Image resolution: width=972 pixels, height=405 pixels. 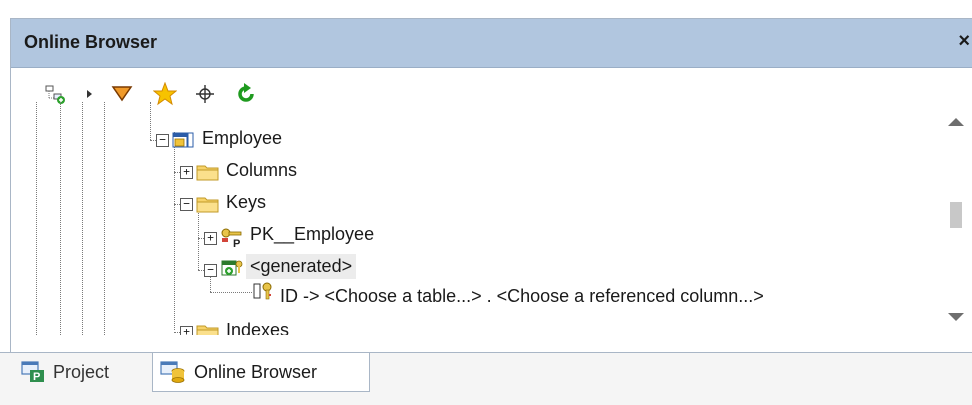 What do you see at coordinates (186, 204) in the screenshot?
I see `keys-collapse-toggle: −` at bounding box center [186, 204].